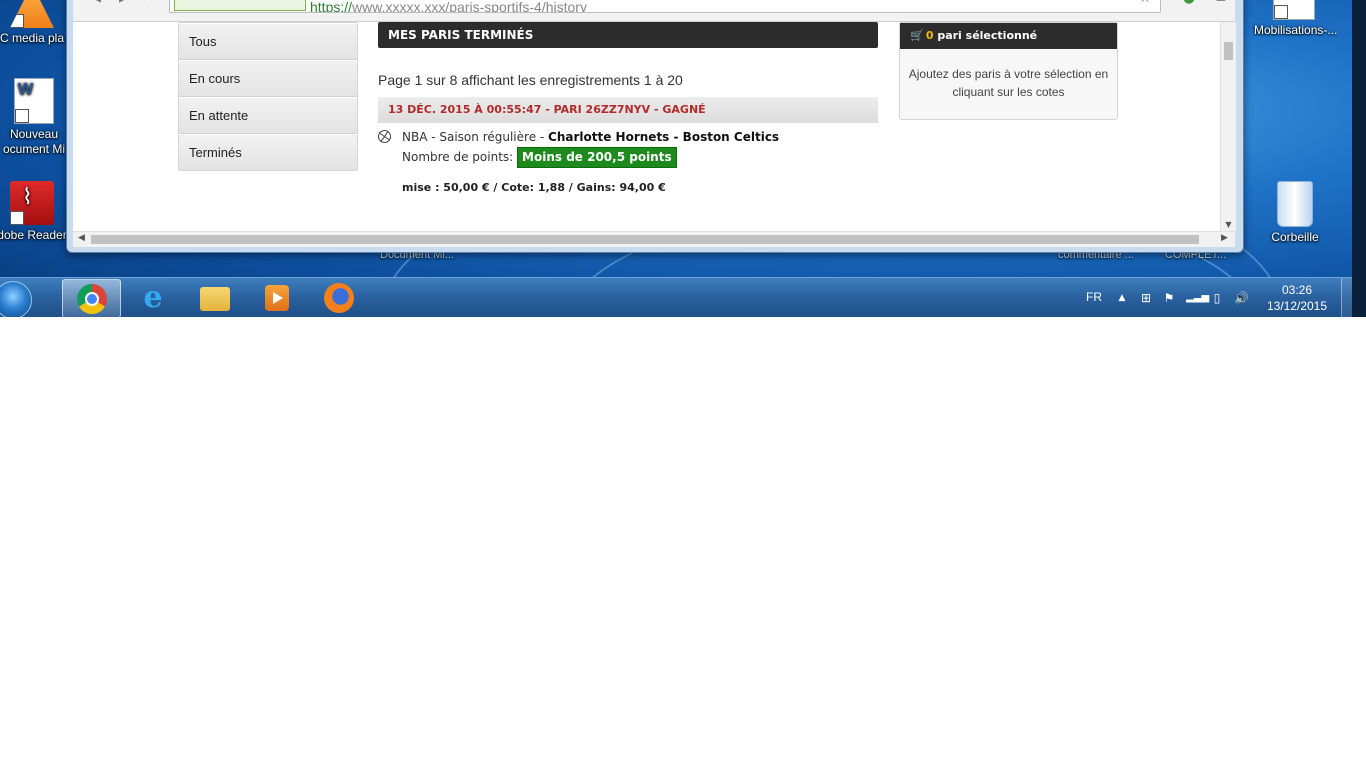 The width and height of the screenshot is (1366, 768). What do you see at coordinates (1359, 158) in the screenshot?
I see `screen-edge` at bounding box center [1359, 158].